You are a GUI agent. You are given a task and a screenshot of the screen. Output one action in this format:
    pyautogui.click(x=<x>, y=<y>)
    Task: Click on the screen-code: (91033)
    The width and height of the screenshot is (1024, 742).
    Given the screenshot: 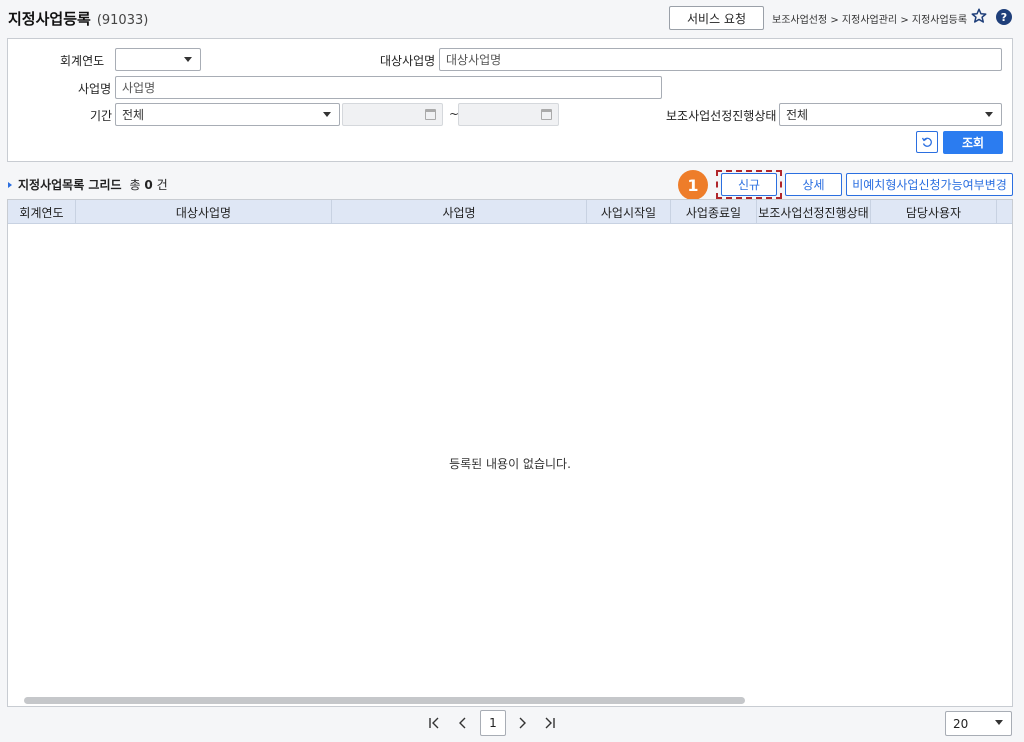 What is the action you would take?
    pyautogui.click(x=122, y=20)
    